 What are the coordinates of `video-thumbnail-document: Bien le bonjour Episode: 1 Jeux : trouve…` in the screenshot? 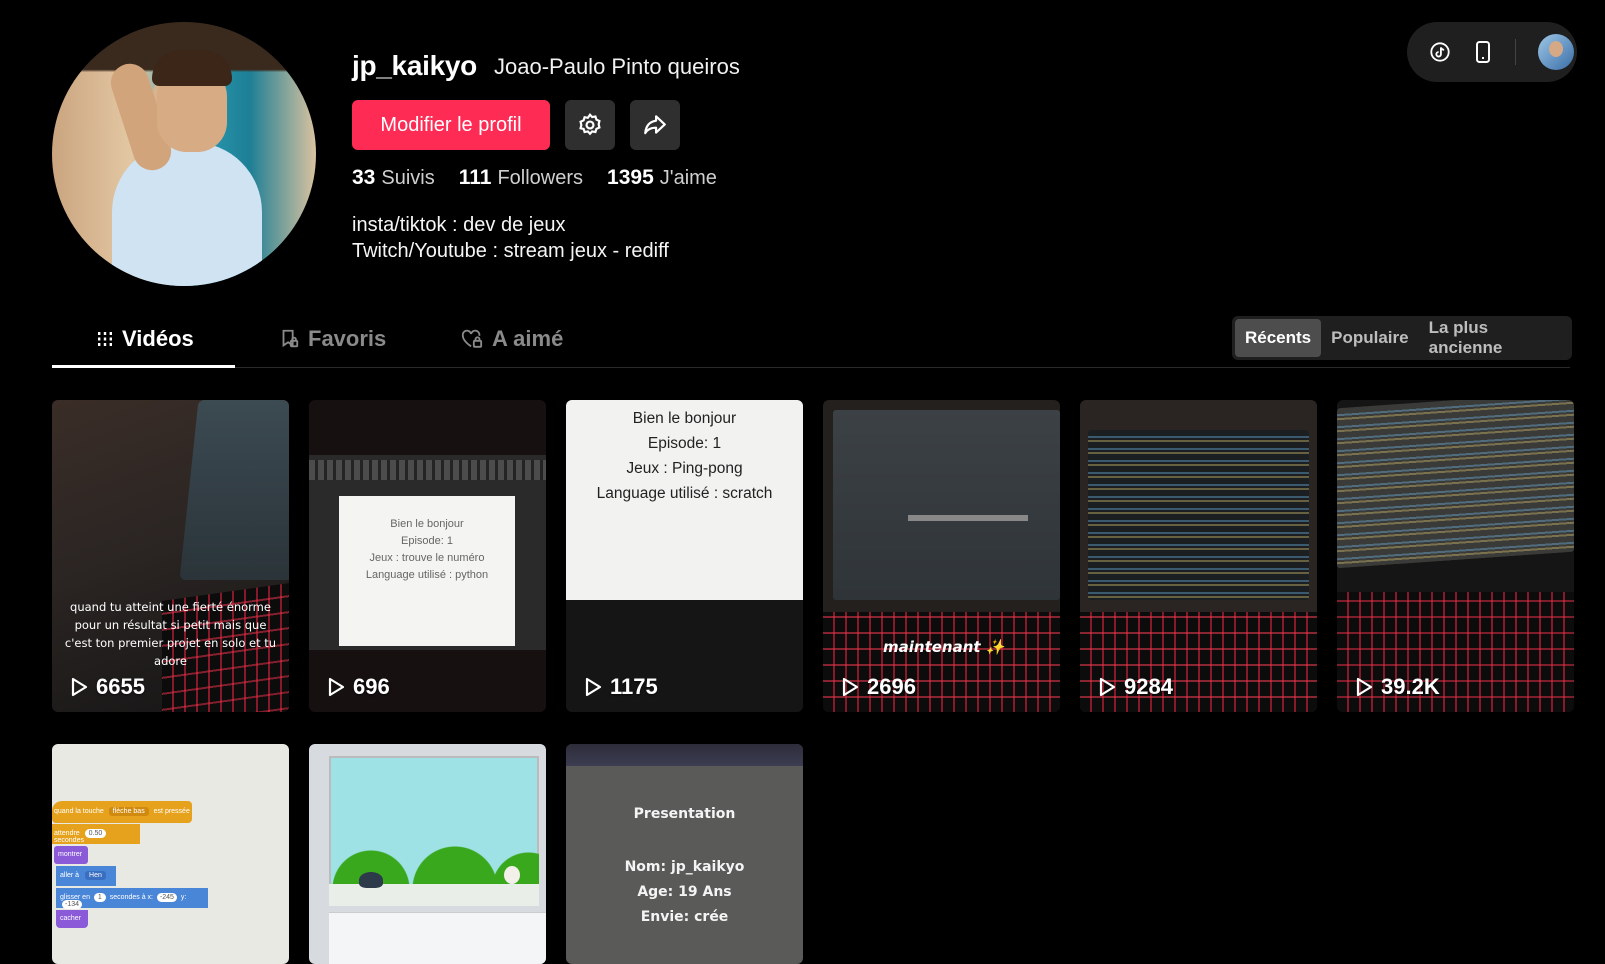 It's located at (427, 571).